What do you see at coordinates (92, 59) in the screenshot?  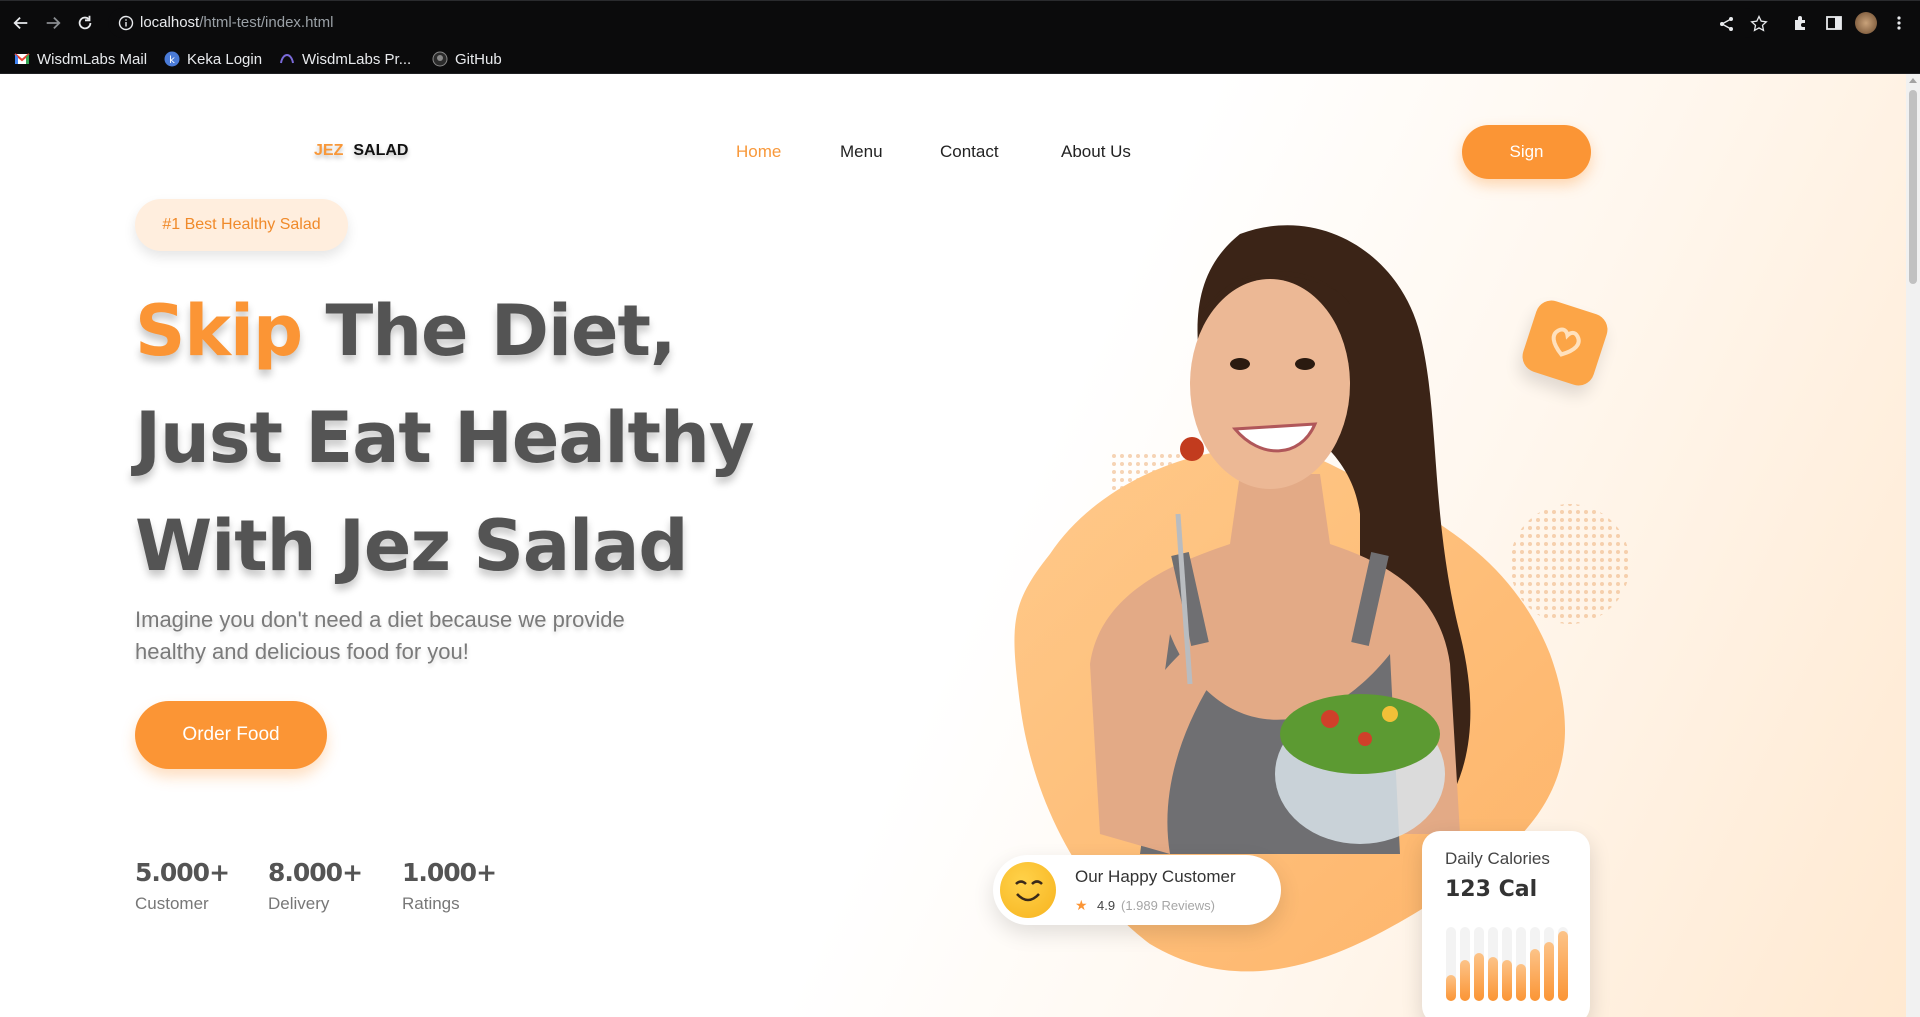 I see `bookmark-label: WisdmLabs Mail` at bounding box center [92, 59].